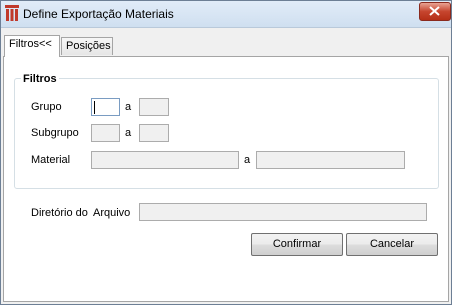 This screenshot has height=305, width=452. What do you see at coordinates (32, 46) in the screenshot?
I see `tab-filtros: Filtros<<` at bounding box center [32, 46].